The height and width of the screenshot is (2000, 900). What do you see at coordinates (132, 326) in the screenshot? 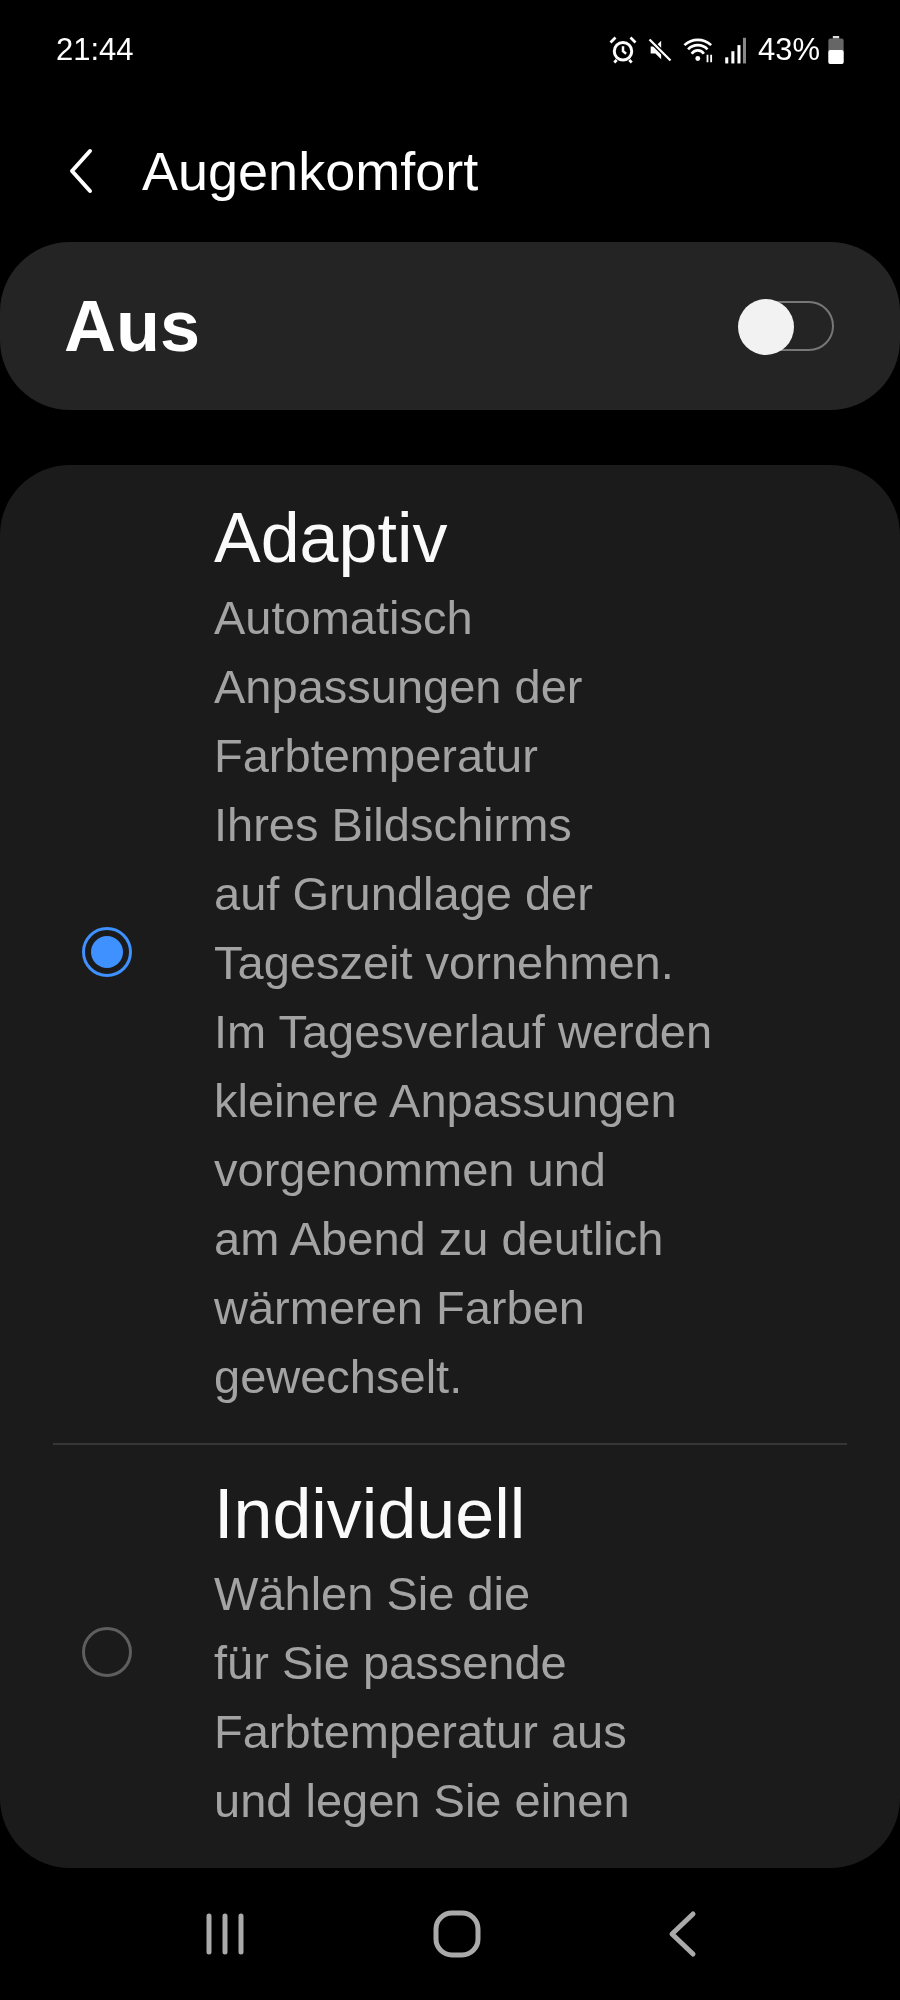
I see `switch-label: Aus` at bounding box center [132, 326].